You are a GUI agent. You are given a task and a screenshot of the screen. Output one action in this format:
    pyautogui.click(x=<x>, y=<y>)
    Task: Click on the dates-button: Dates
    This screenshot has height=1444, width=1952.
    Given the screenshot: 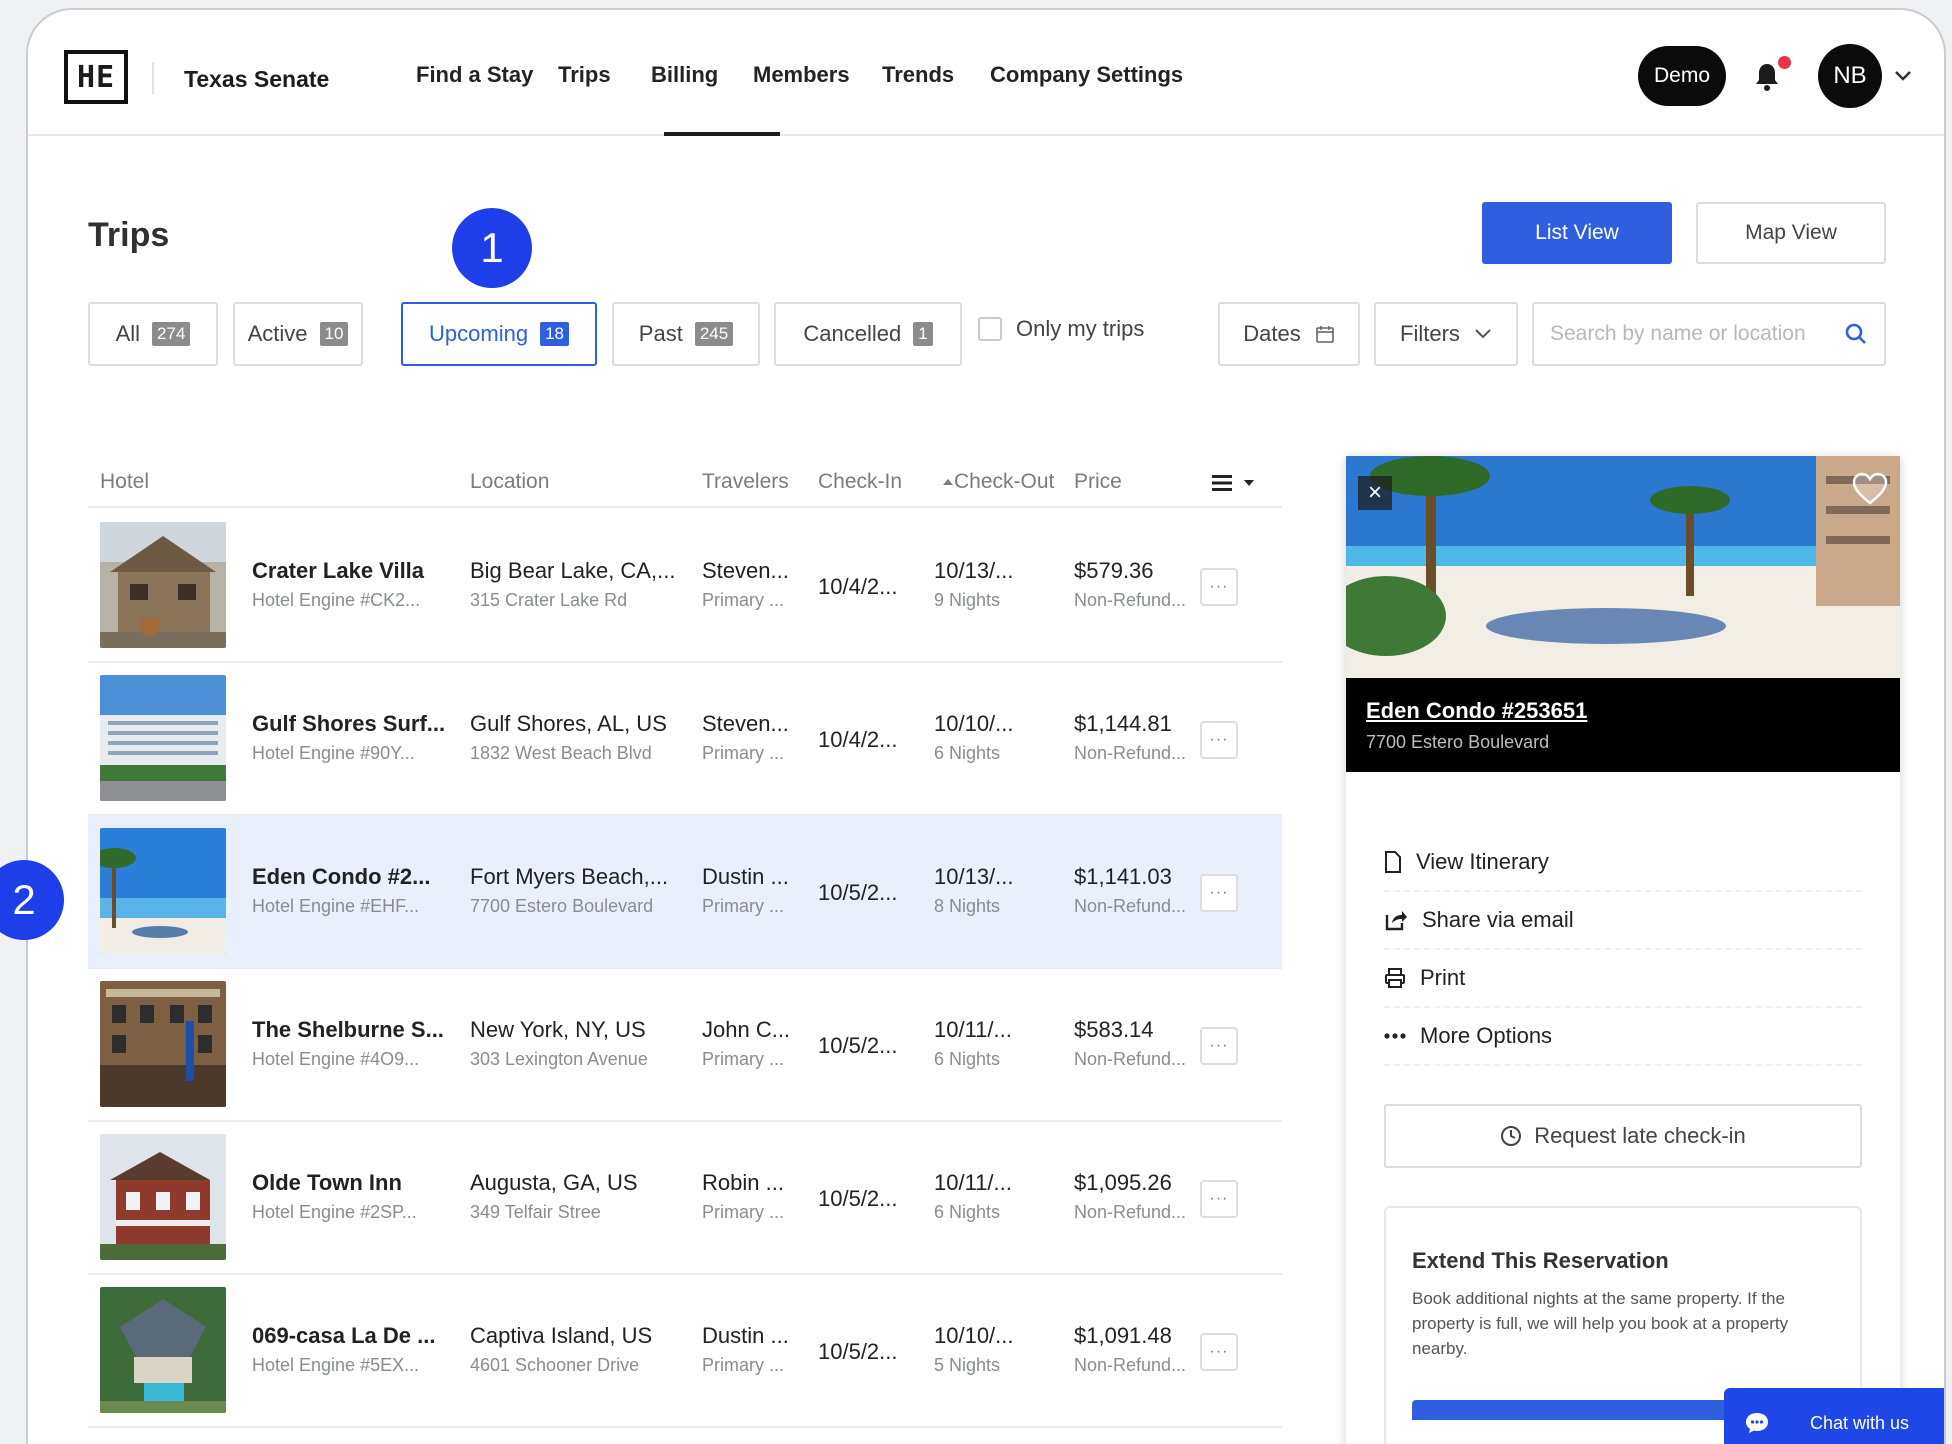 What is the action you would take?
    pyautogui.click(x=1289, y=334)
    